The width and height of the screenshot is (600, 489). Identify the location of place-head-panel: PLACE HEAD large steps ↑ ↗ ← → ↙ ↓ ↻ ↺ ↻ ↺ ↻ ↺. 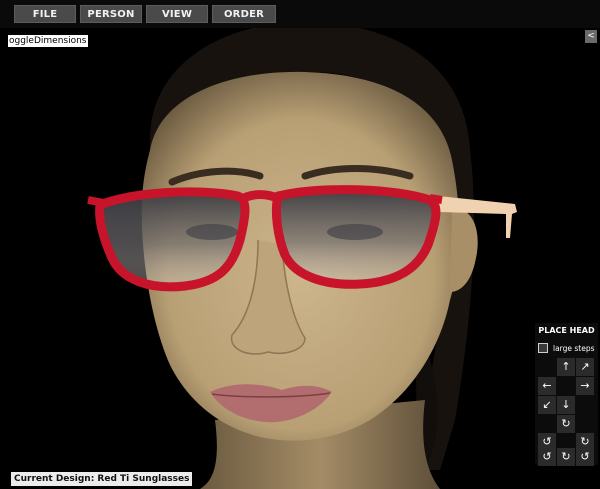
(566, 394).